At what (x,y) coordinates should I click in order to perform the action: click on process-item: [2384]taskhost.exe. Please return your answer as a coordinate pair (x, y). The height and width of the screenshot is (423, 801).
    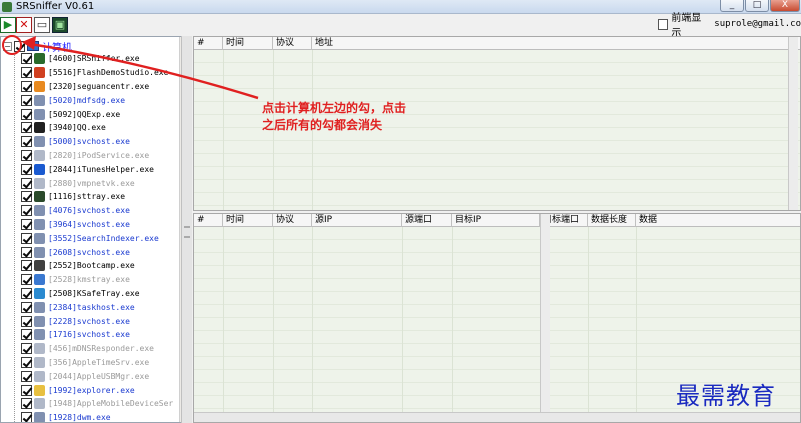
    Looking at the image, I should click on (101, 307).